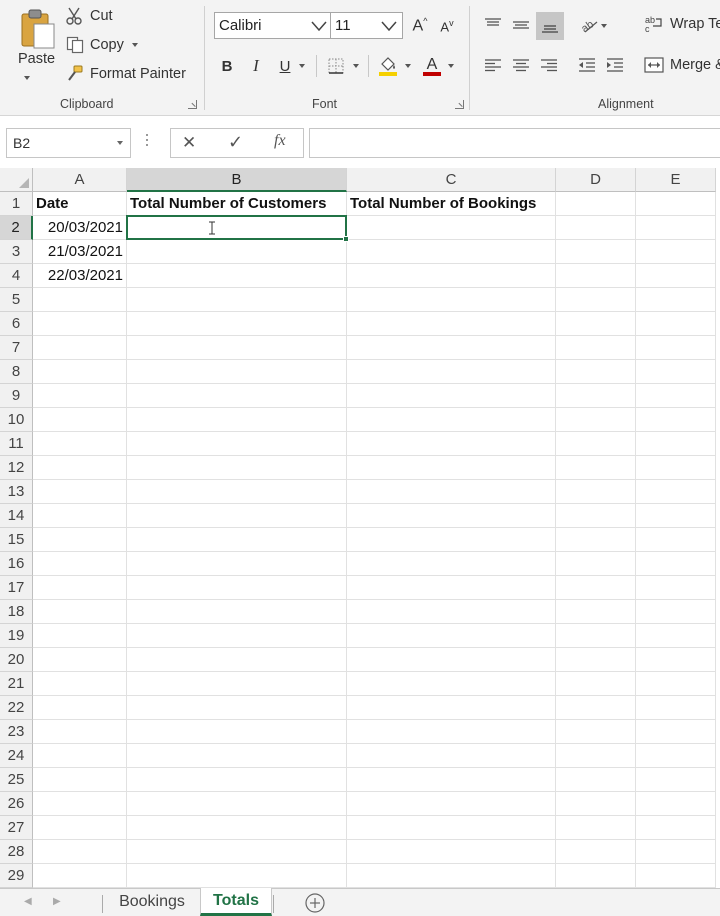 The width and height of the screenshot is (720, 916). I want to click on cell-c12, so click(451, 468).